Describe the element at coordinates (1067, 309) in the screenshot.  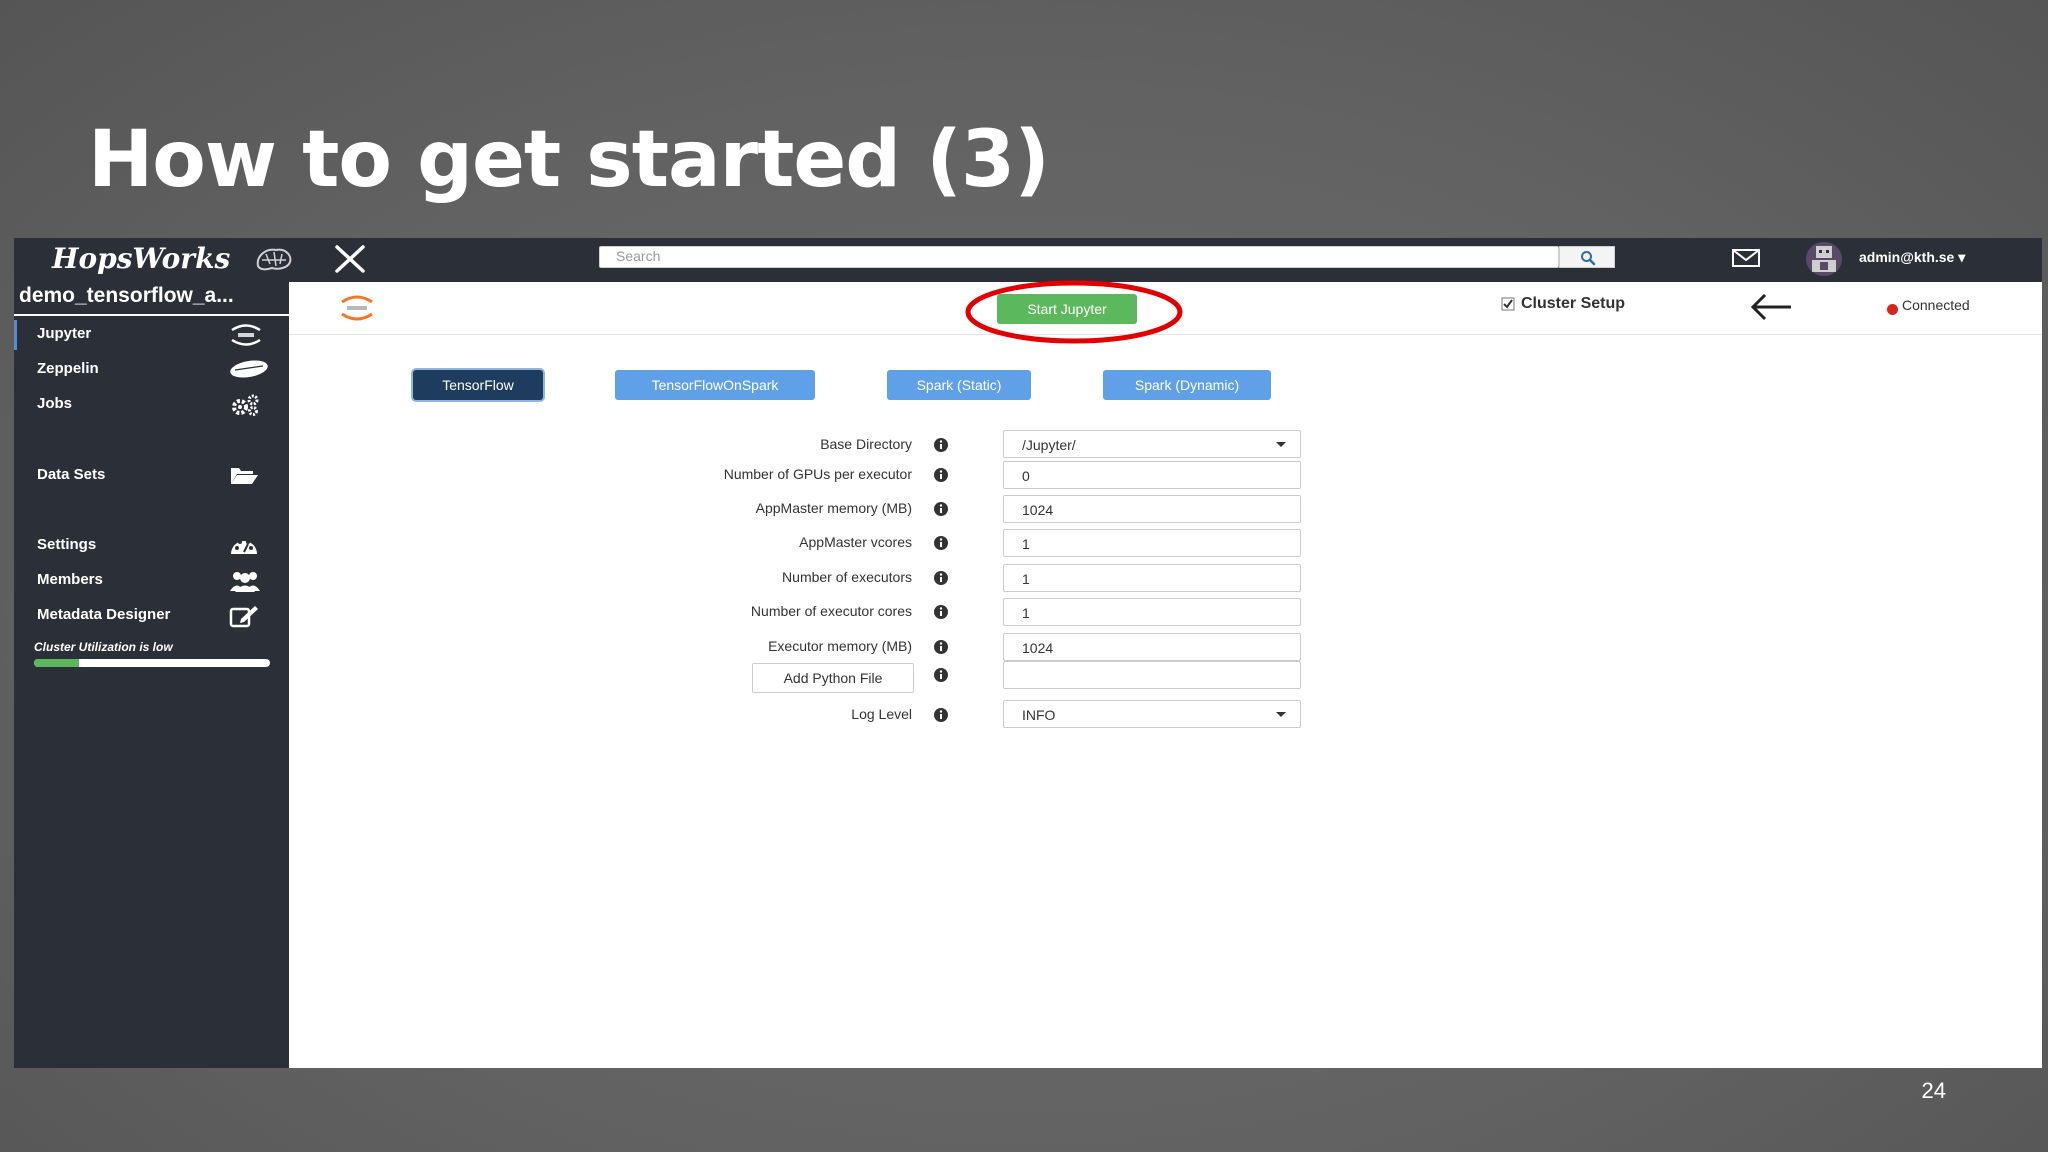
I see `start-jupyter-button: Start Jupyter` at that location.